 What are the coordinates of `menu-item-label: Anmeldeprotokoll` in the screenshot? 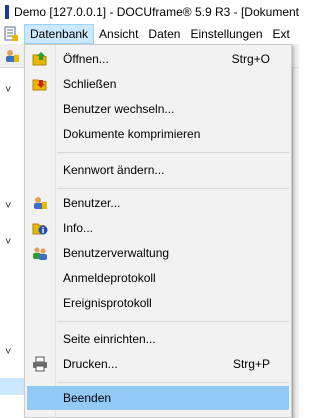 It's located at (109, 278).